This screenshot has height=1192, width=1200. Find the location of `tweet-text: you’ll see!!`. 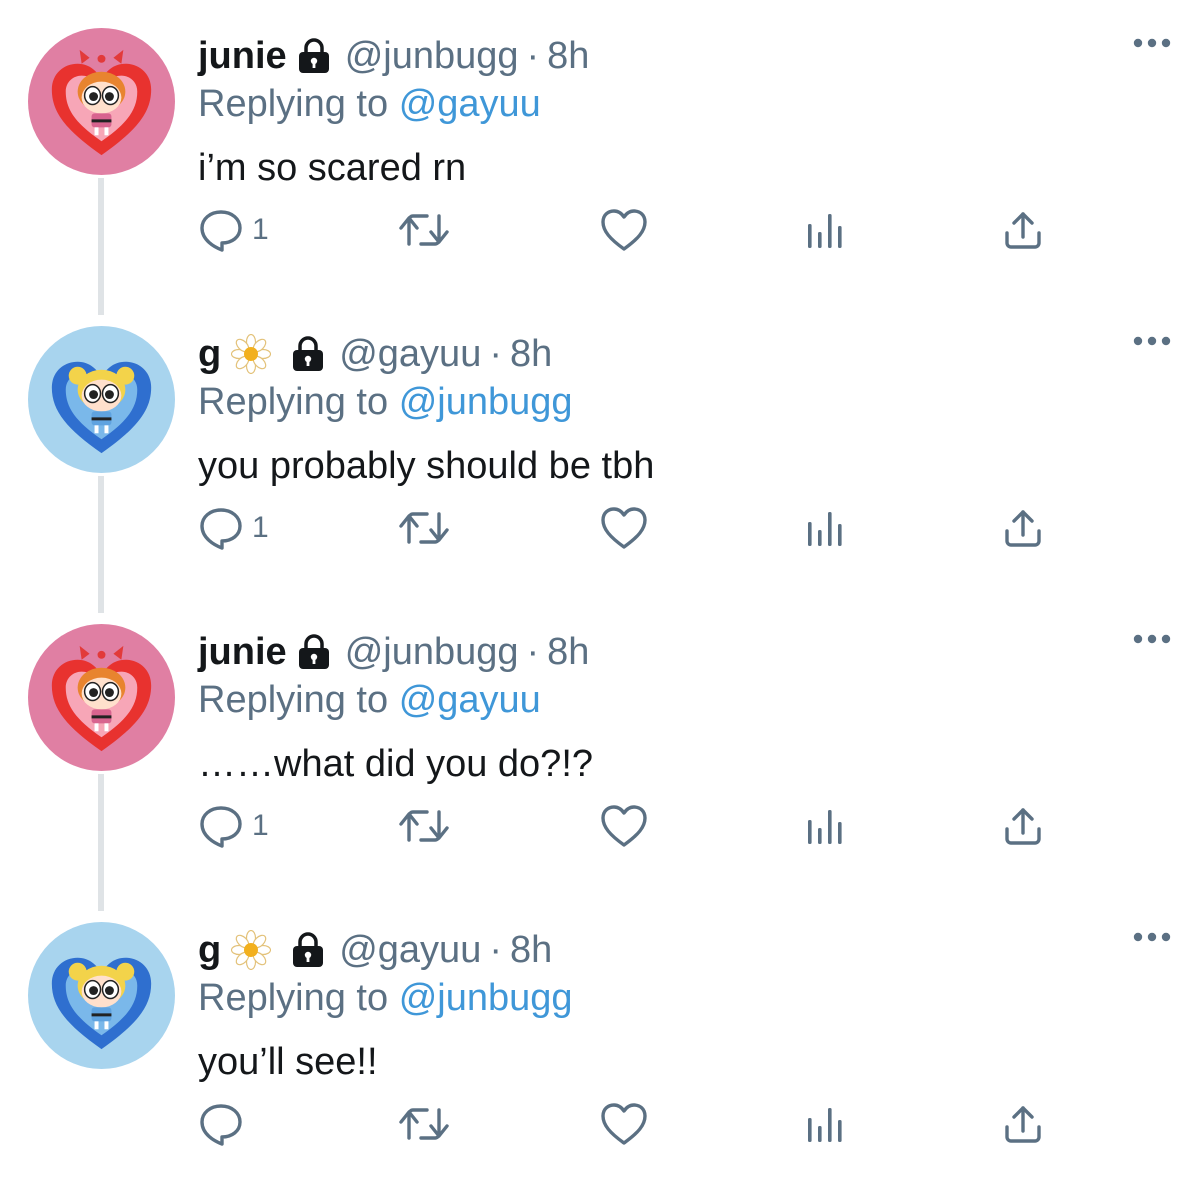

tweet-text: you’ll see!! is located at coordinates (288, 1062).